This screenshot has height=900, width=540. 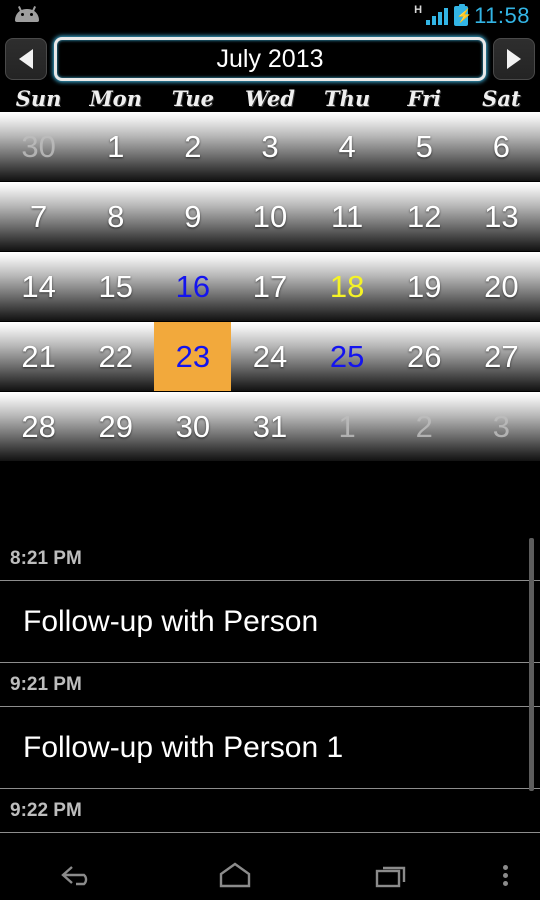 I want to click on calendar-week-row: 7 8 9 10 11 12 13, so click(x=270, y=216).